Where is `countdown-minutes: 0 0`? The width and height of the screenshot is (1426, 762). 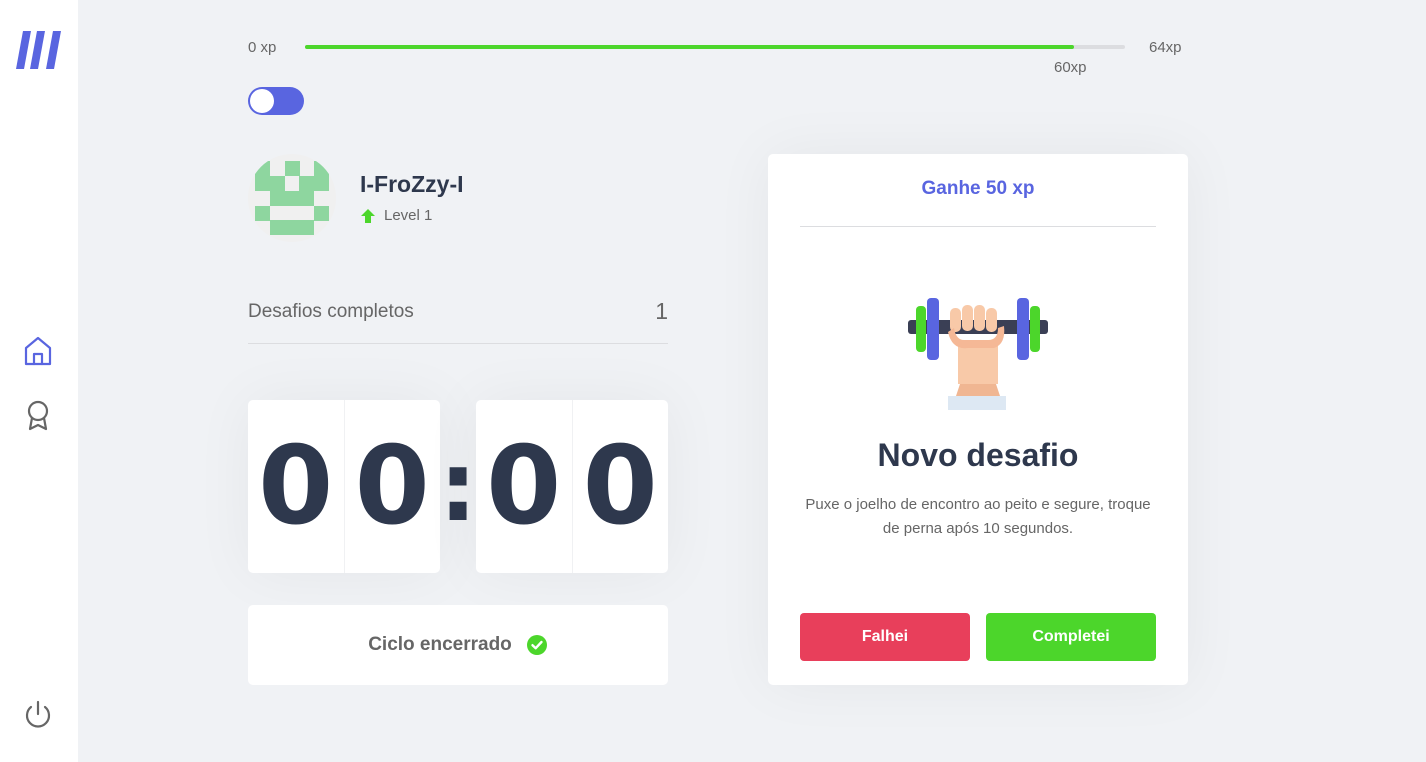
countdown-minutes: 0 0 is located at coordinates (344, 486).